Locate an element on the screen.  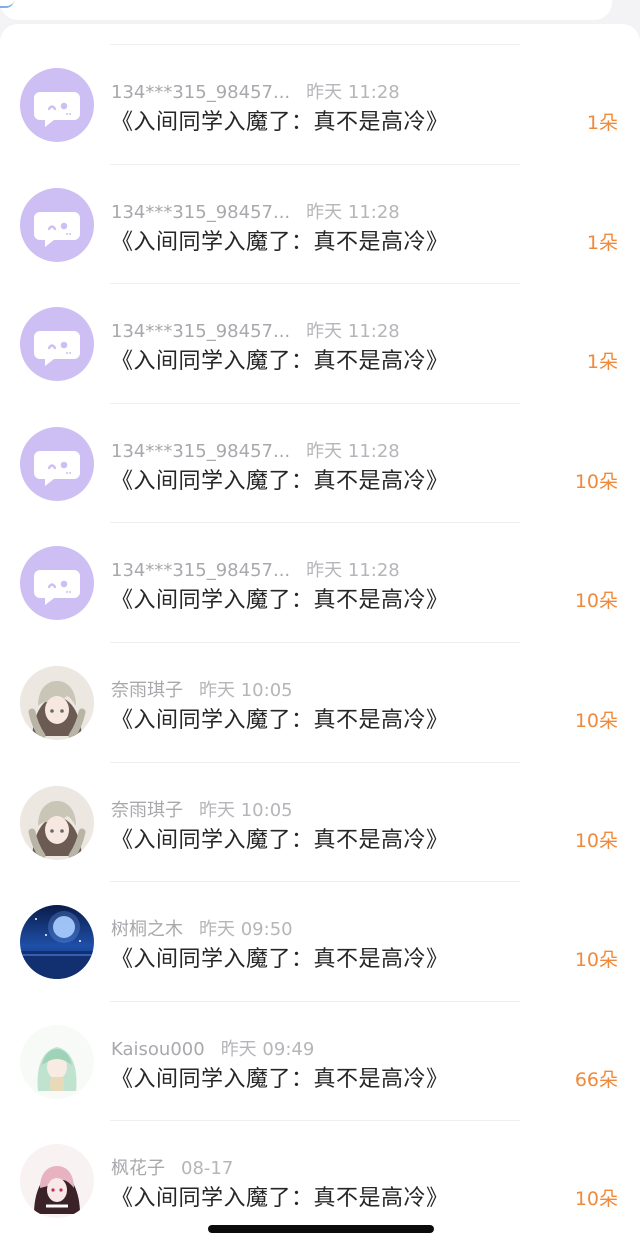
sender-name: Kaisou000 is located at coordinates (158, 1049).